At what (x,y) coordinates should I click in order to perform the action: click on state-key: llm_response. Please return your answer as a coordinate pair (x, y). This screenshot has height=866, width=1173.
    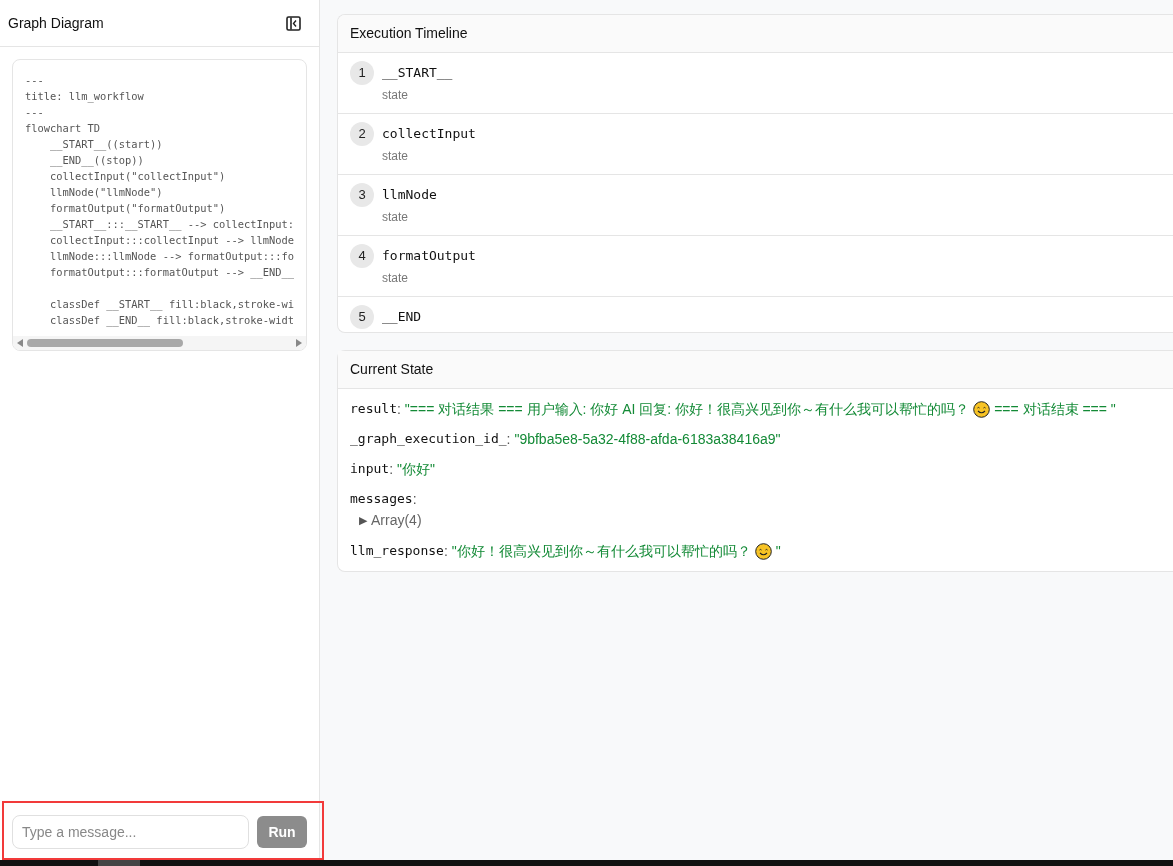
    Looking at the image, I should click on (397, 551).